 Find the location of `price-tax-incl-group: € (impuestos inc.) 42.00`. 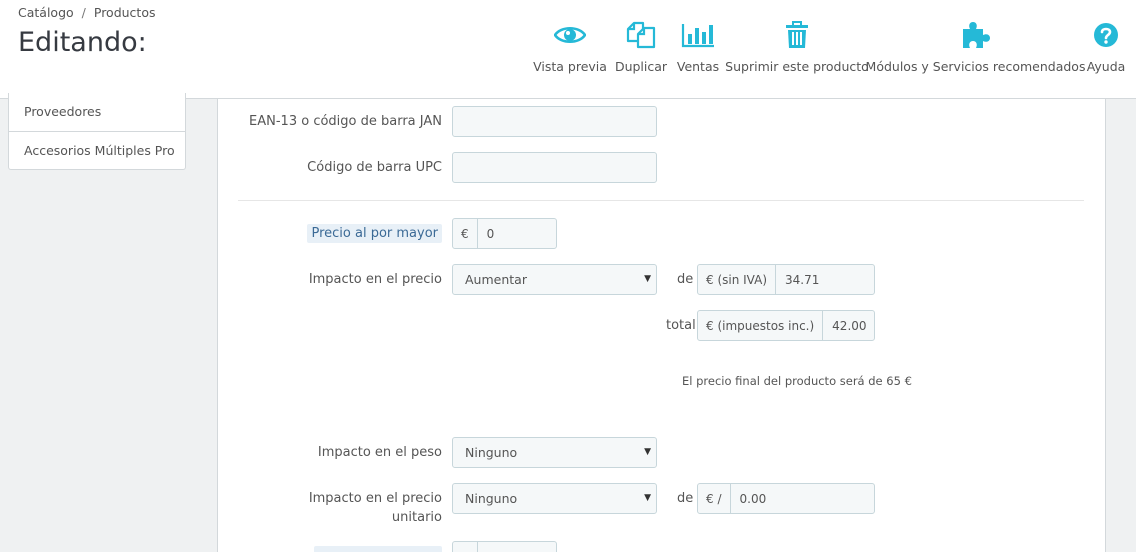

price-tax-incl-group: € (impuestos inc.) 42.00 is located at coordinates (786, 325).